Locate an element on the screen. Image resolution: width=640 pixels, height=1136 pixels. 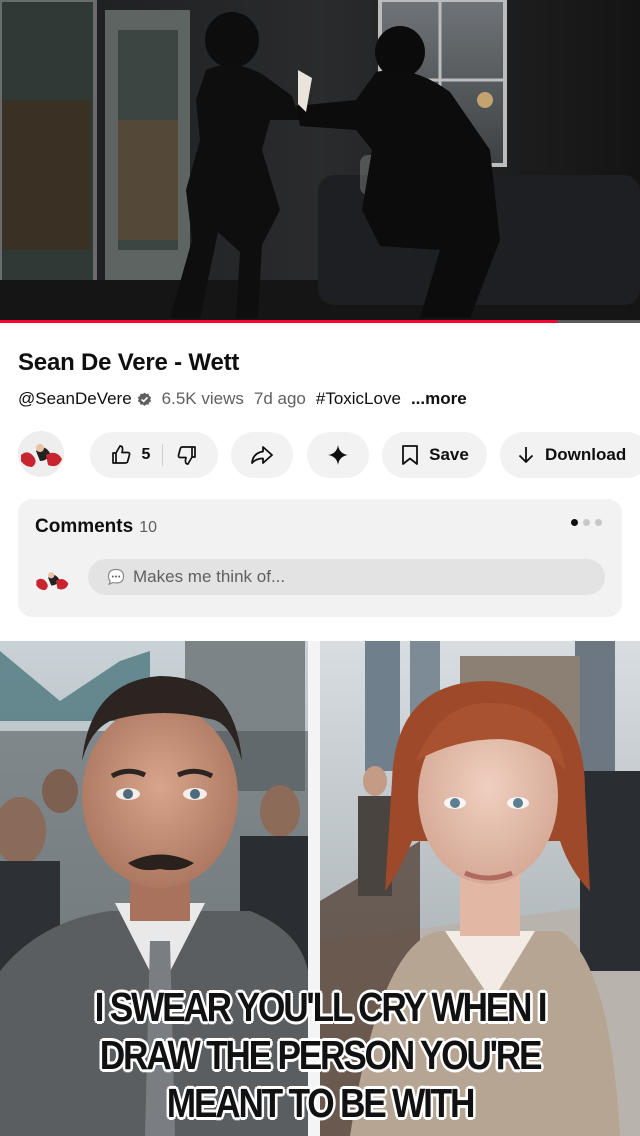
save-label: Save is located at coordinates (449, 454).